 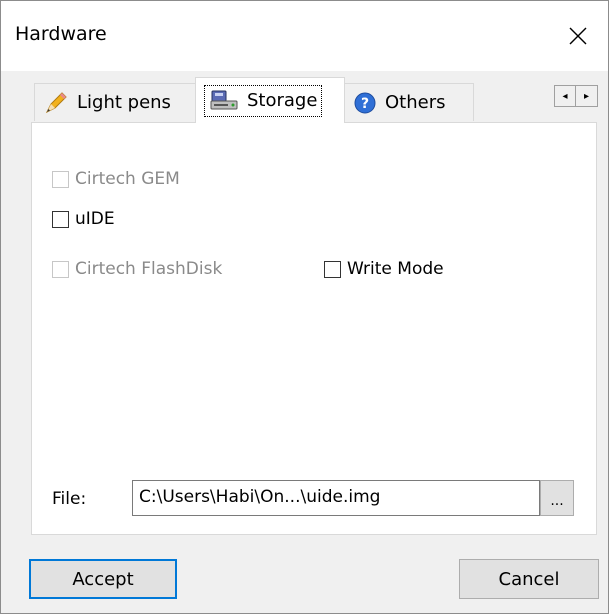 I want to click on tab-strip: Light pens Storage ? Others ◂ ▸, so click(x=304, y=97).